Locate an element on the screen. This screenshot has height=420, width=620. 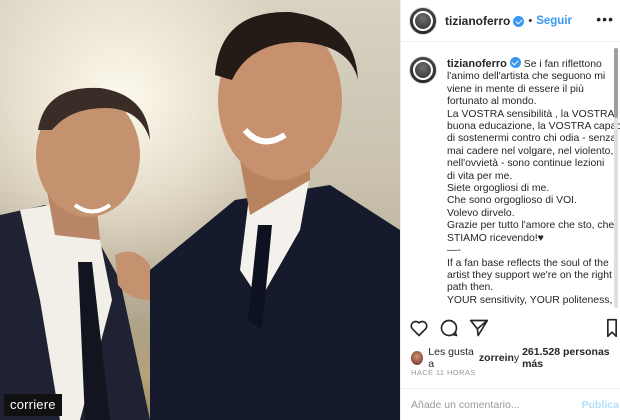
follow-button: Seguir is located at coordinates (554, 21).